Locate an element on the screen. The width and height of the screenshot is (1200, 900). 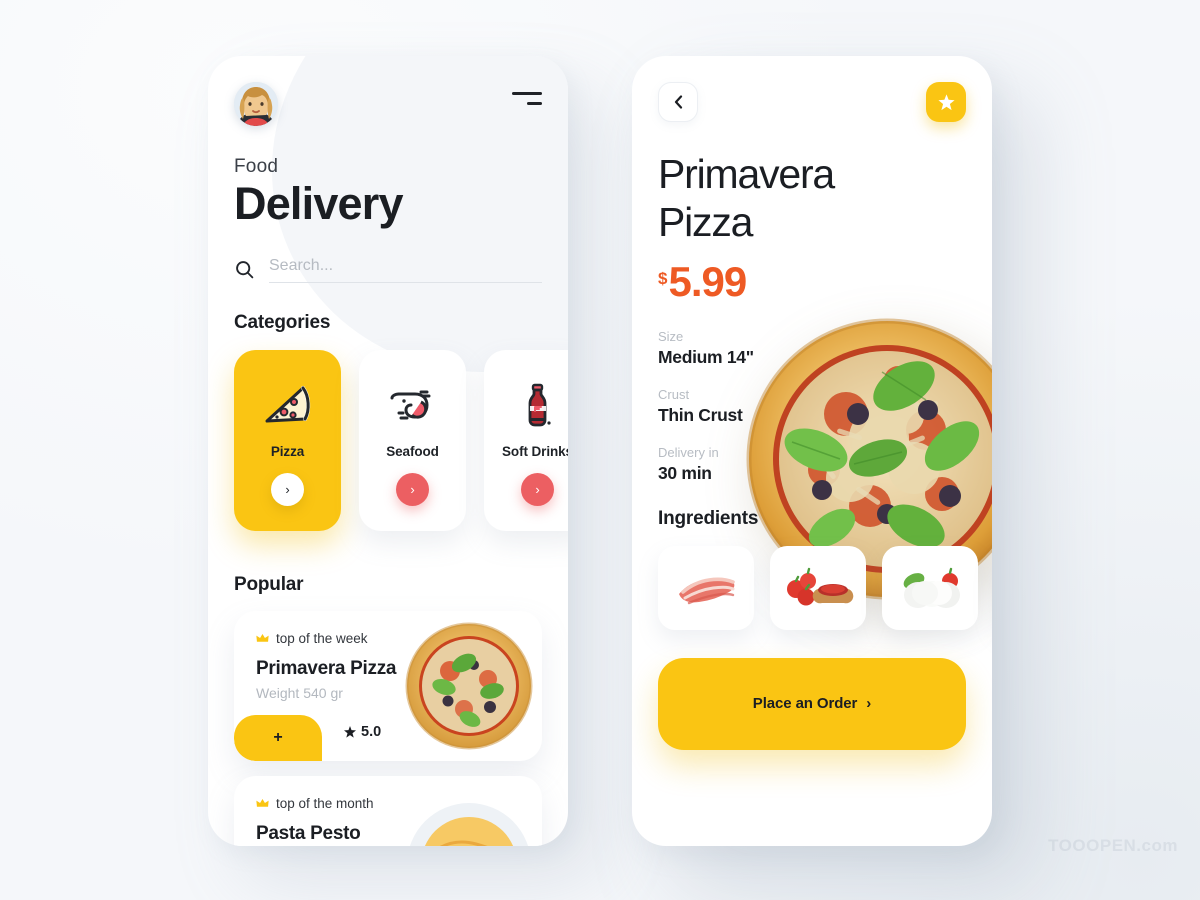
ingredient-card-tomato-sauce is located at coordinates (818, 587).